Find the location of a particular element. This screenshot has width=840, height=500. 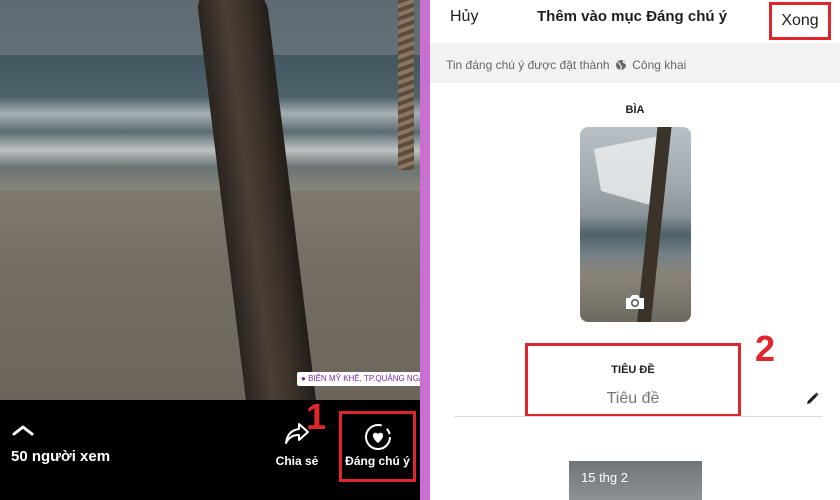

privacy-notice-label: Tin đáng chú ý được đặt thành is located at coordinates (528, 65).